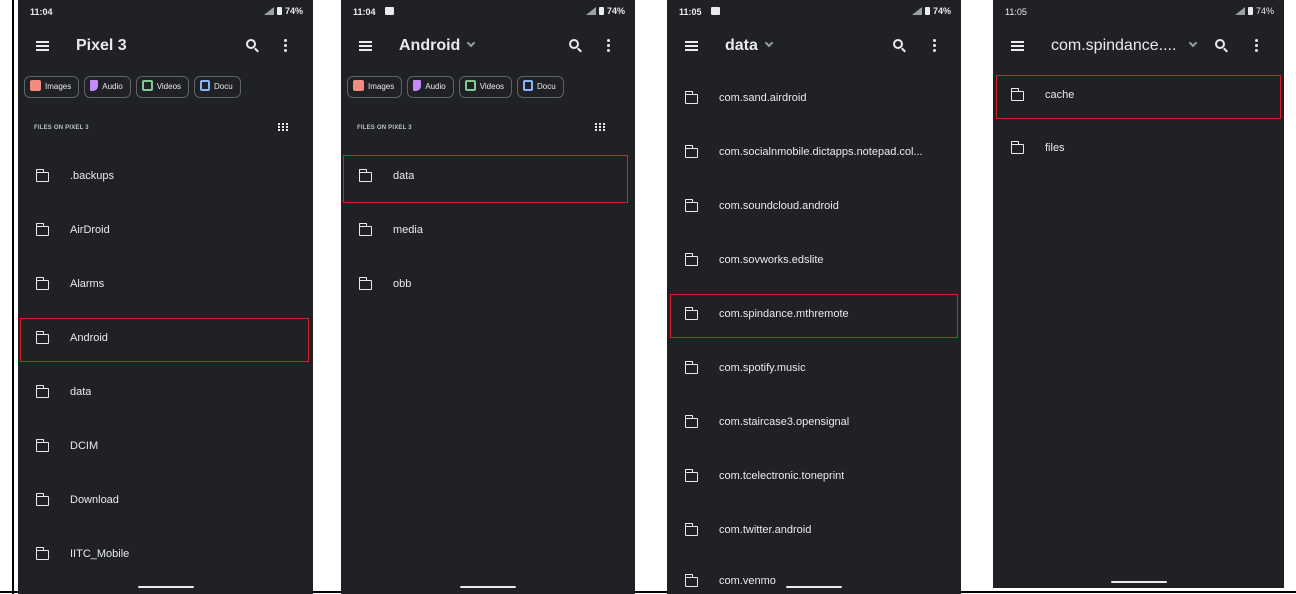 This screenshot has height=594, width=1296. Describe the element at coordinates (814, 208) in the screenshot. I see `list-item-com-soundcloud: com.soundcloud.android` at that location.